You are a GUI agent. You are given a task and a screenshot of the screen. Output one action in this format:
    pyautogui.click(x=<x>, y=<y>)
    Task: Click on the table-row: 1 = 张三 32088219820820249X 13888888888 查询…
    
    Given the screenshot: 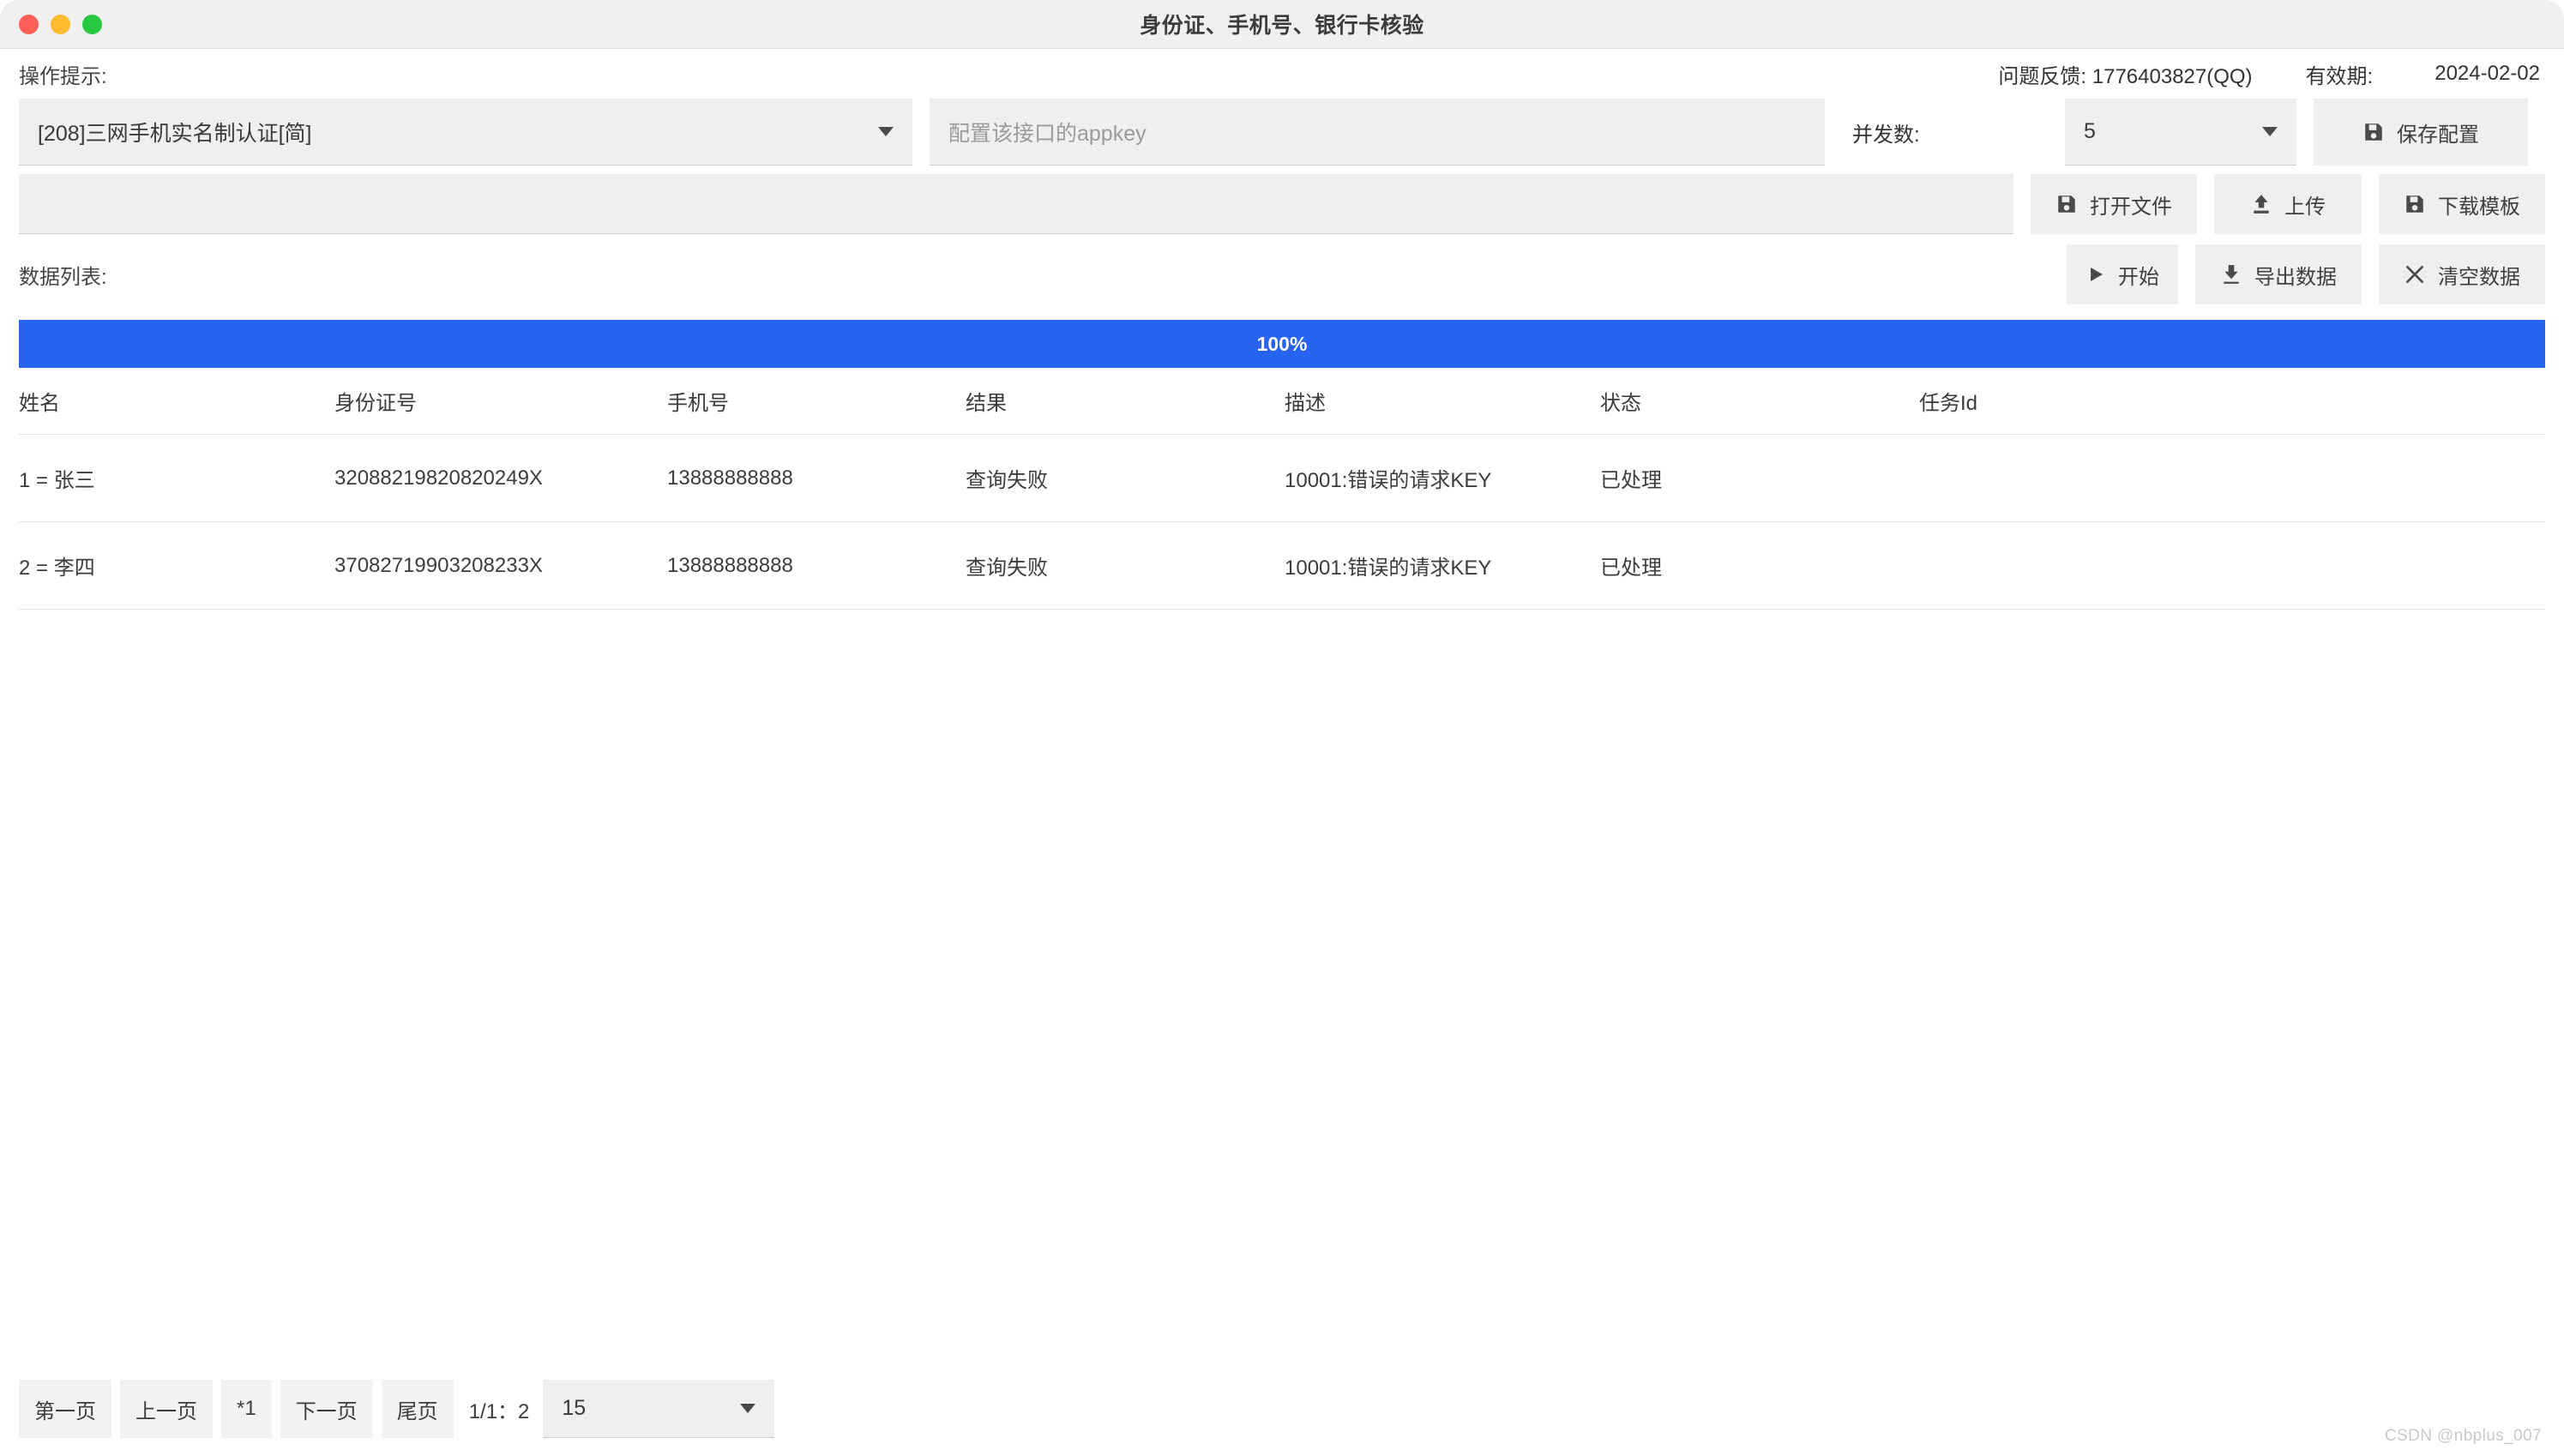 What is the action you would take?
    pyautogui.click(x=1282, y=478)
    